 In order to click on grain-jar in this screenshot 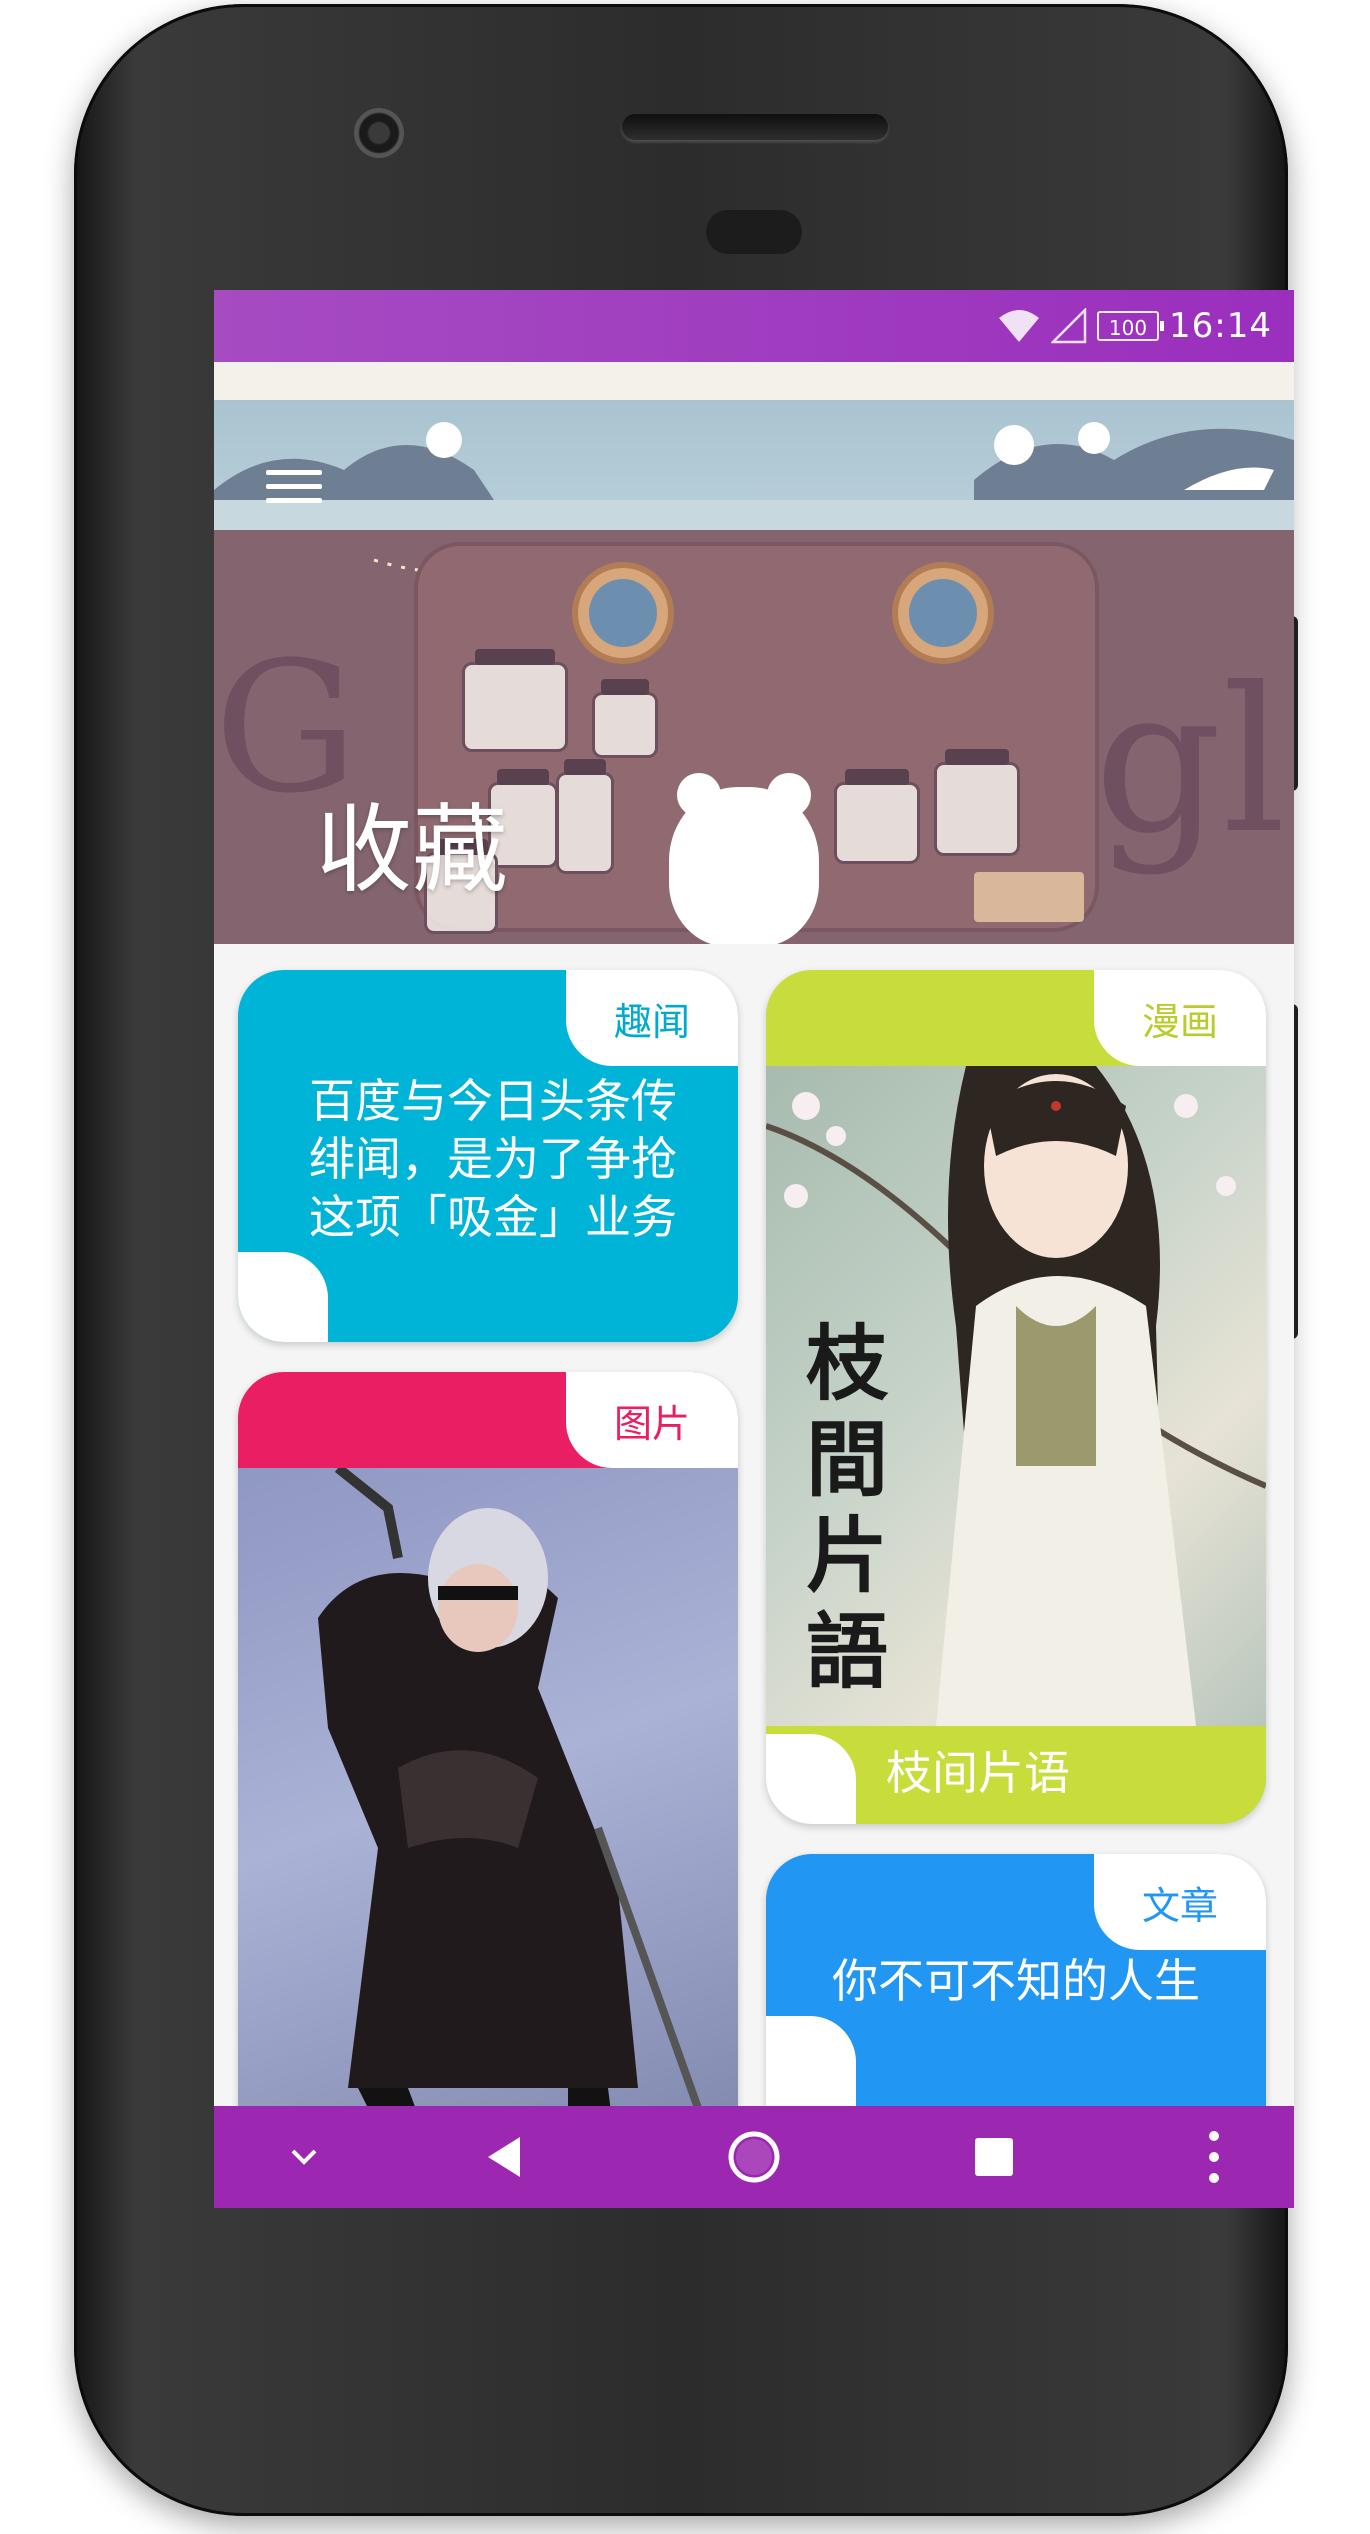, I will do `click(585, 816)`.